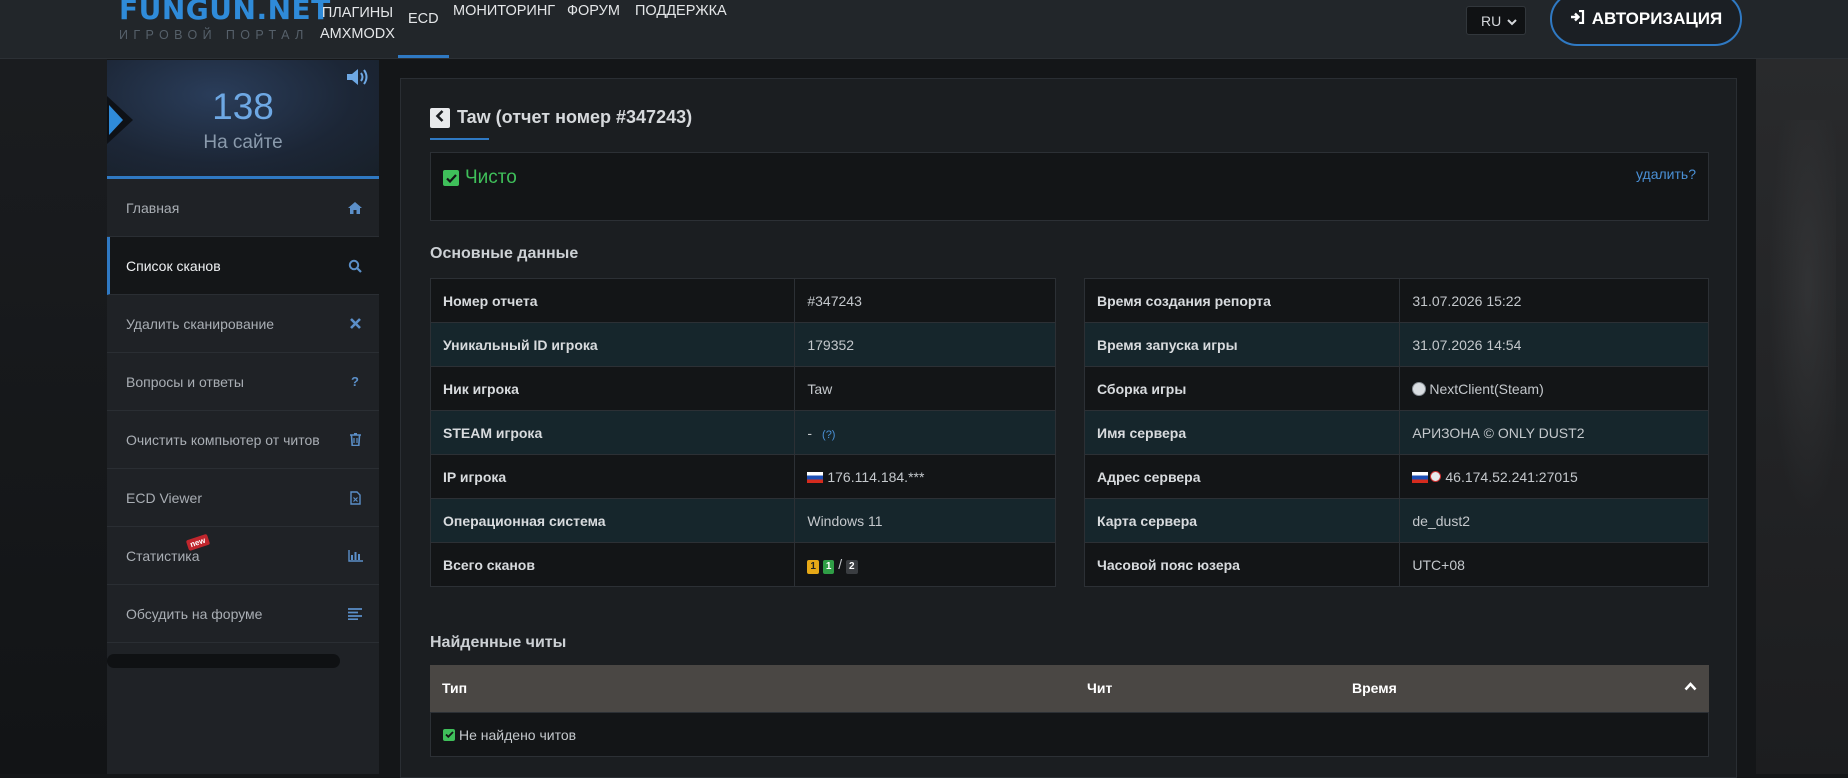 Image resolution: width=1848 pixels, height=778 pixels. What do you see at coordinates (1419, 388) in the screenshot?
I see `nextclient-icon` at bounding box center [1419, 388].